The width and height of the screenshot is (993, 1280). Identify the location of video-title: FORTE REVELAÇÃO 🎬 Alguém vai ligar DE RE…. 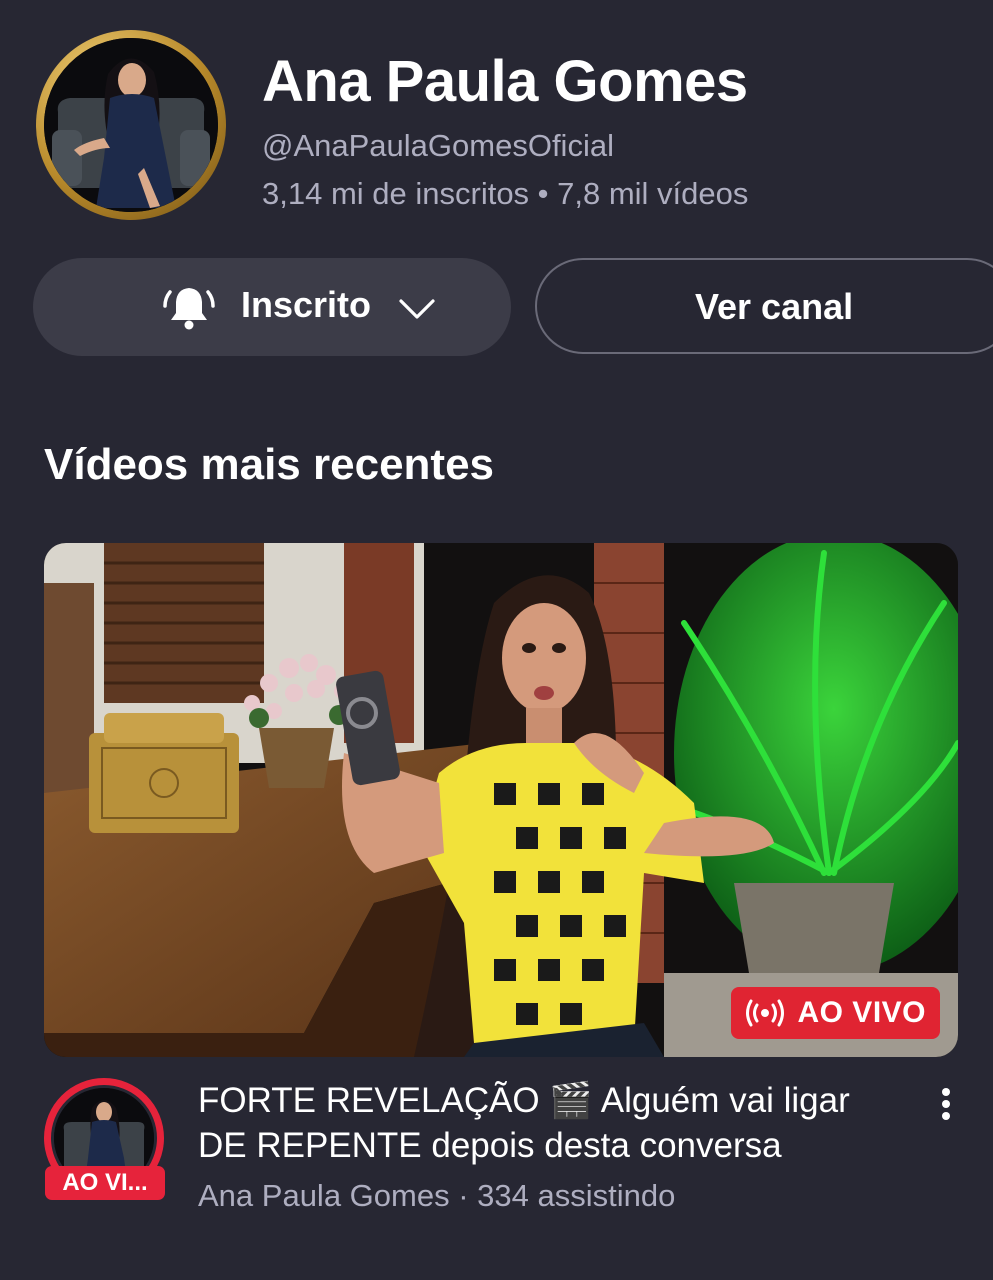
(548, 1123).